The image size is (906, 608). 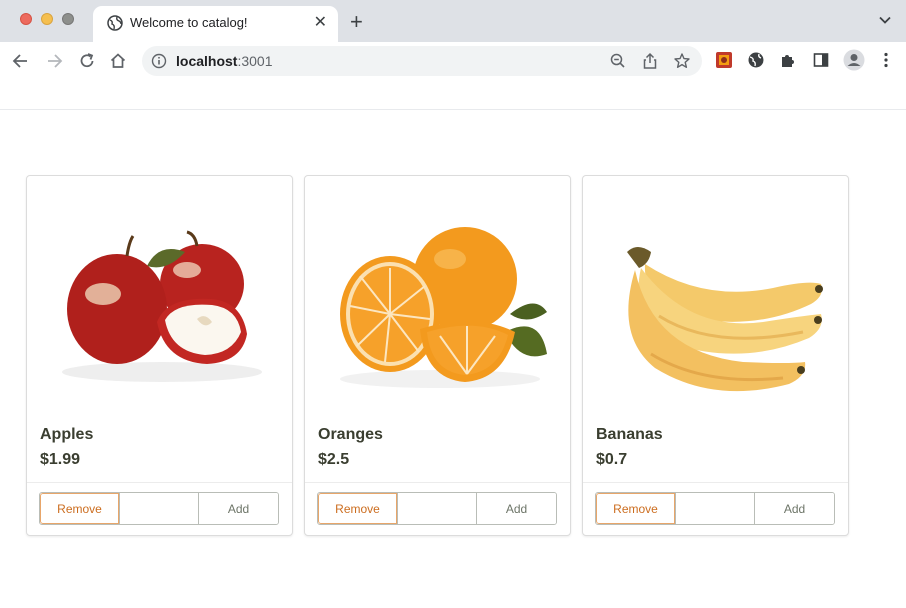 What do you see at coordinates (118, 61) in the screenshot?
I see `home-icon` at bounding box center [118, 61].